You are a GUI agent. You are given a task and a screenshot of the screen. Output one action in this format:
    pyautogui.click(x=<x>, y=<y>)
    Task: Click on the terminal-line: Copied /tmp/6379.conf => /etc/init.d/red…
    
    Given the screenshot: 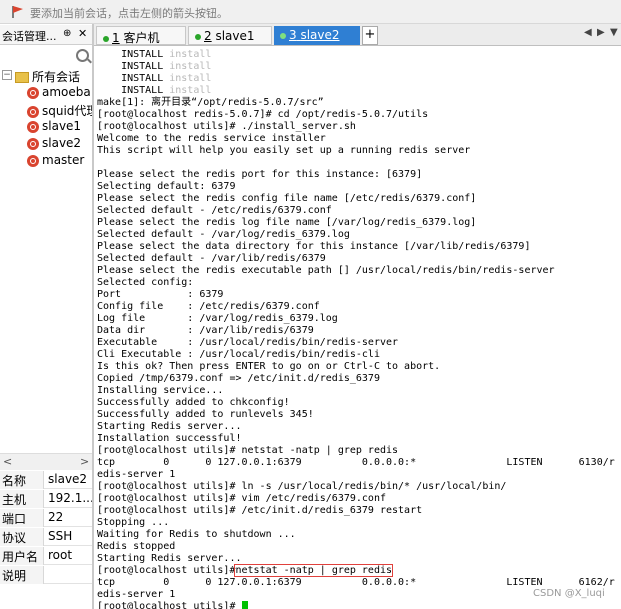 What is the action you would take?
    pyautogui.click(x=356, y=379)
    